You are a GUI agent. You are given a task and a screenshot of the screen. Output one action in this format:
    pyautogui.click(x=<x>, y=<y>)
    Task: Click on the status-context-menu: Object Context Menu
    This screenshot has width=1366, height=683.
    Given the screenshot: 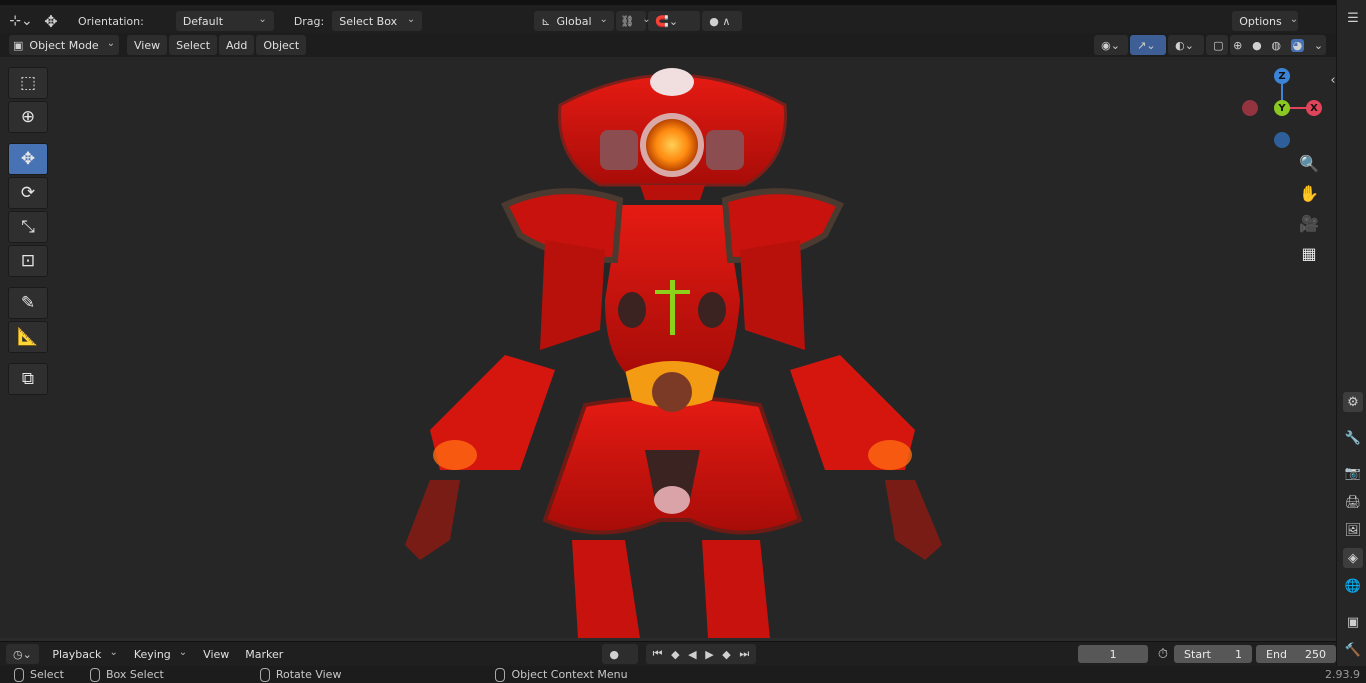 What is the action you would take?
    pyautogui.click(x=569, y=674)
    